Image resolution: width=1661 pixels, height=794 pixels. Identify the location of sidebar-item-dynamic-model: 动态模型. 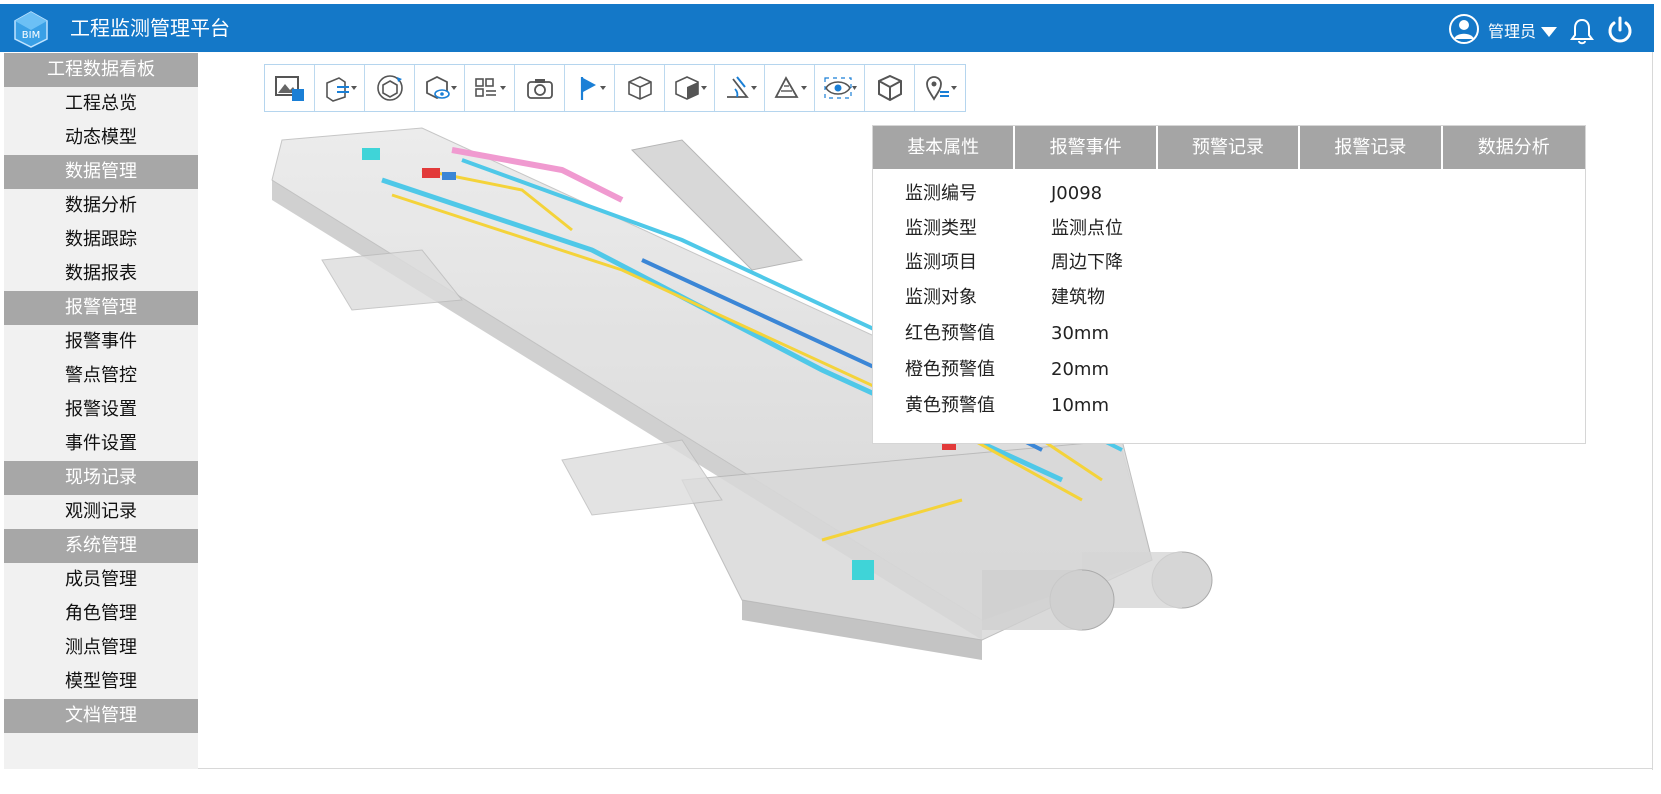
(101, 138).